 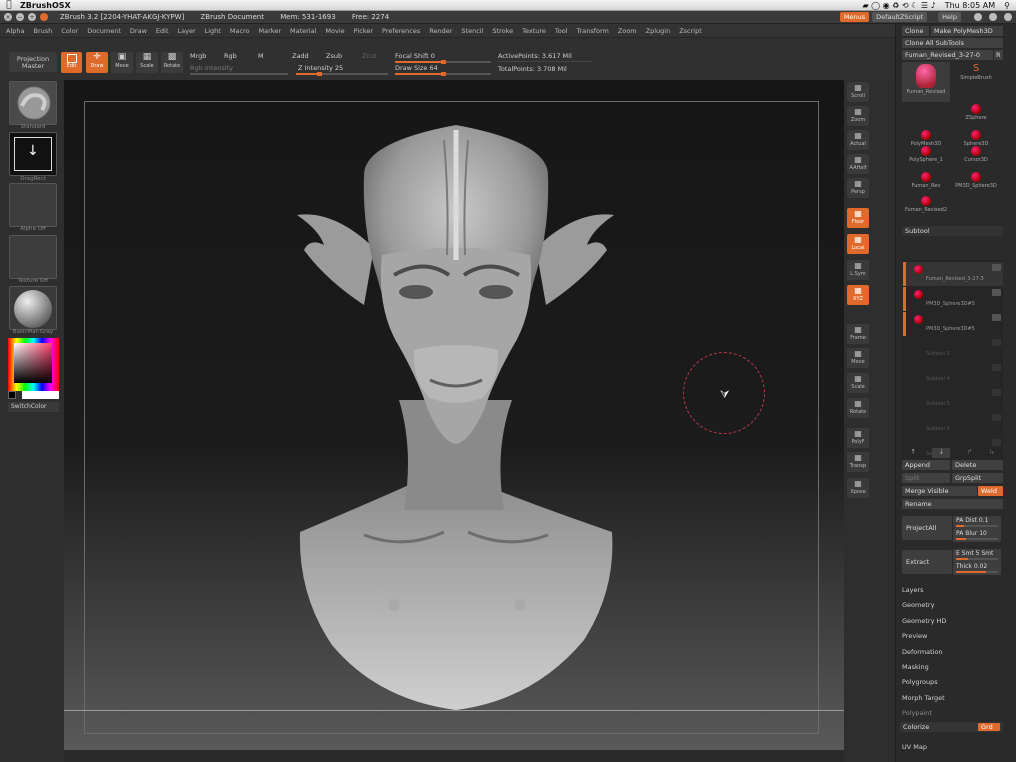 I want to click on menu-brush: Brush, so click(x=42, y=31).